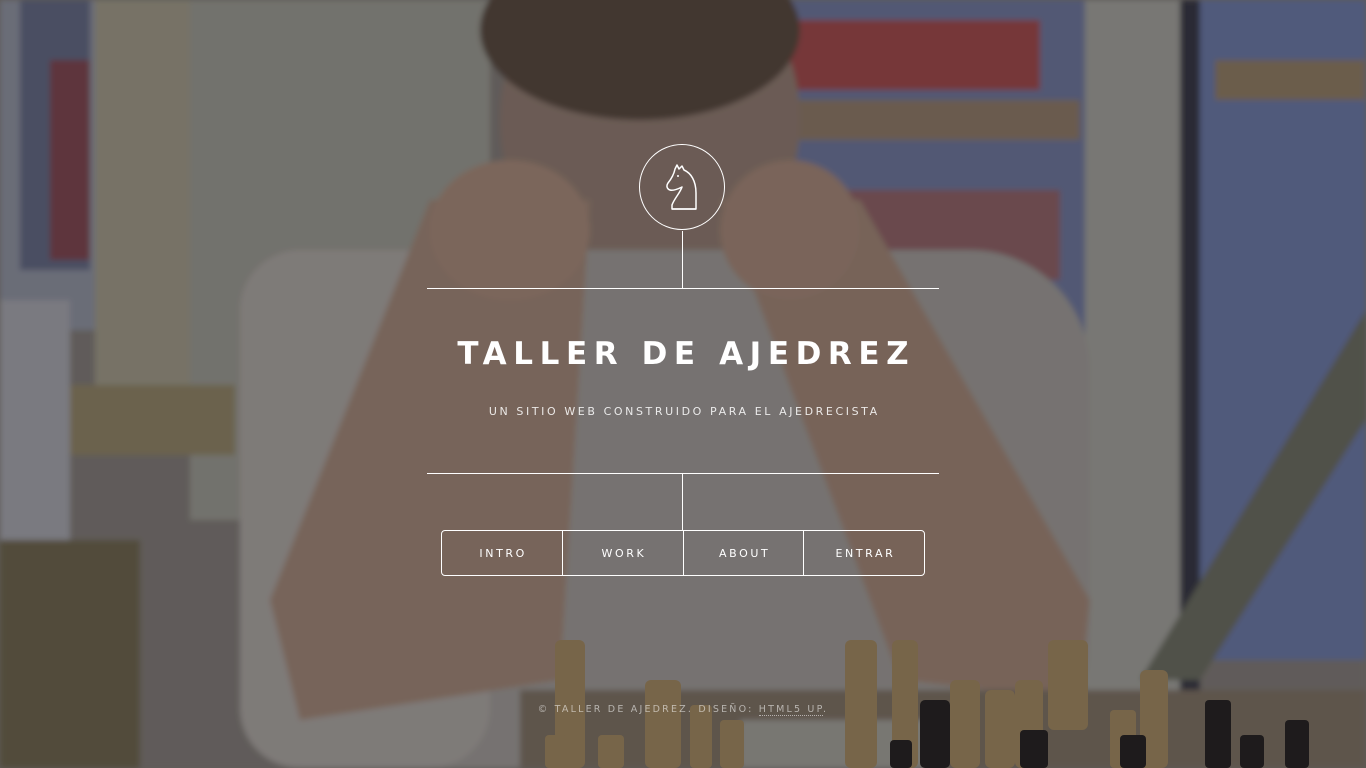 The image size is (1366, 768). I want to click on logo, so click(682, 187).